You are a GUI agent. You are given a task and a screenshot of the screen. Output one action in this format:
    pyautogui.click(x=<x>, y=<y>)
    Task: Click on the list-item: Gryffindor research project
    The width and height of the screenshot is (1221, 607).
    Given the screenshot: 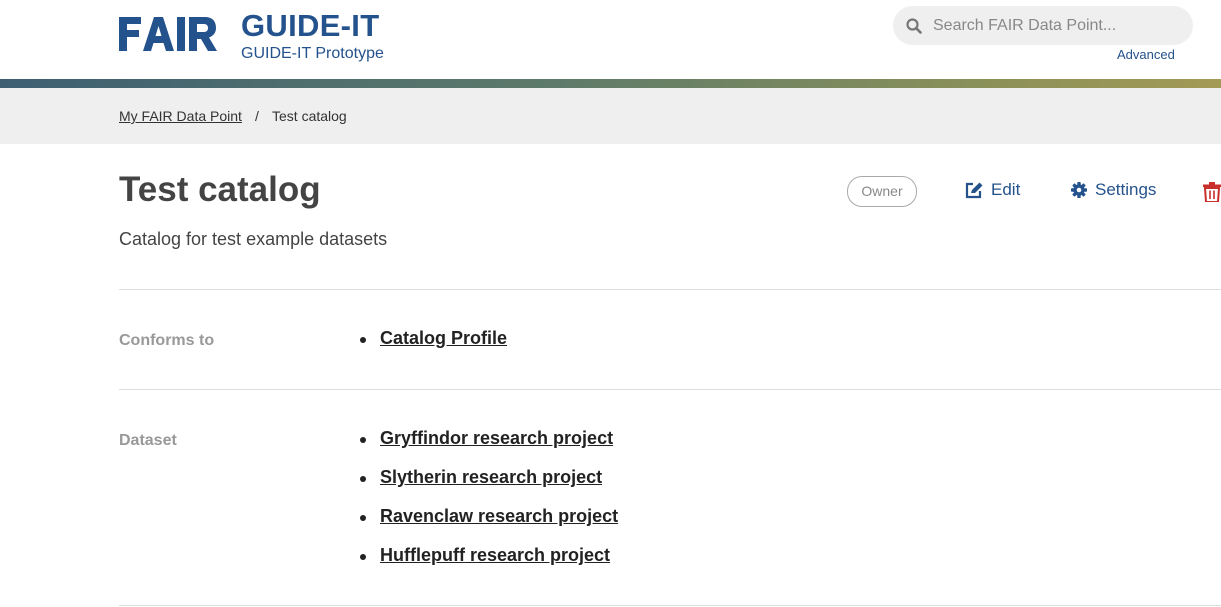 What is the action you would take?
    pyautogui.click(x=489, y=447)
    